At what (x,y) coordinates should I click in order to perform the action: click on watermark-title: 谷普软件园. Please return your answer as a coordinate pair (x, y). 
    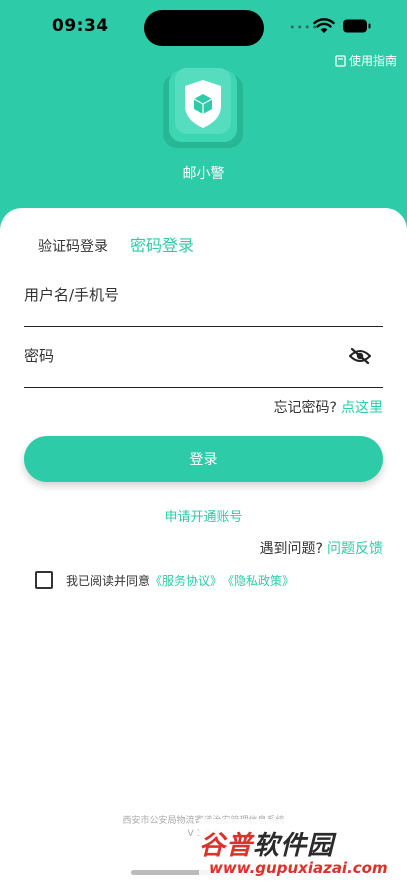
    Looking at the image, I should click on (266, 843).